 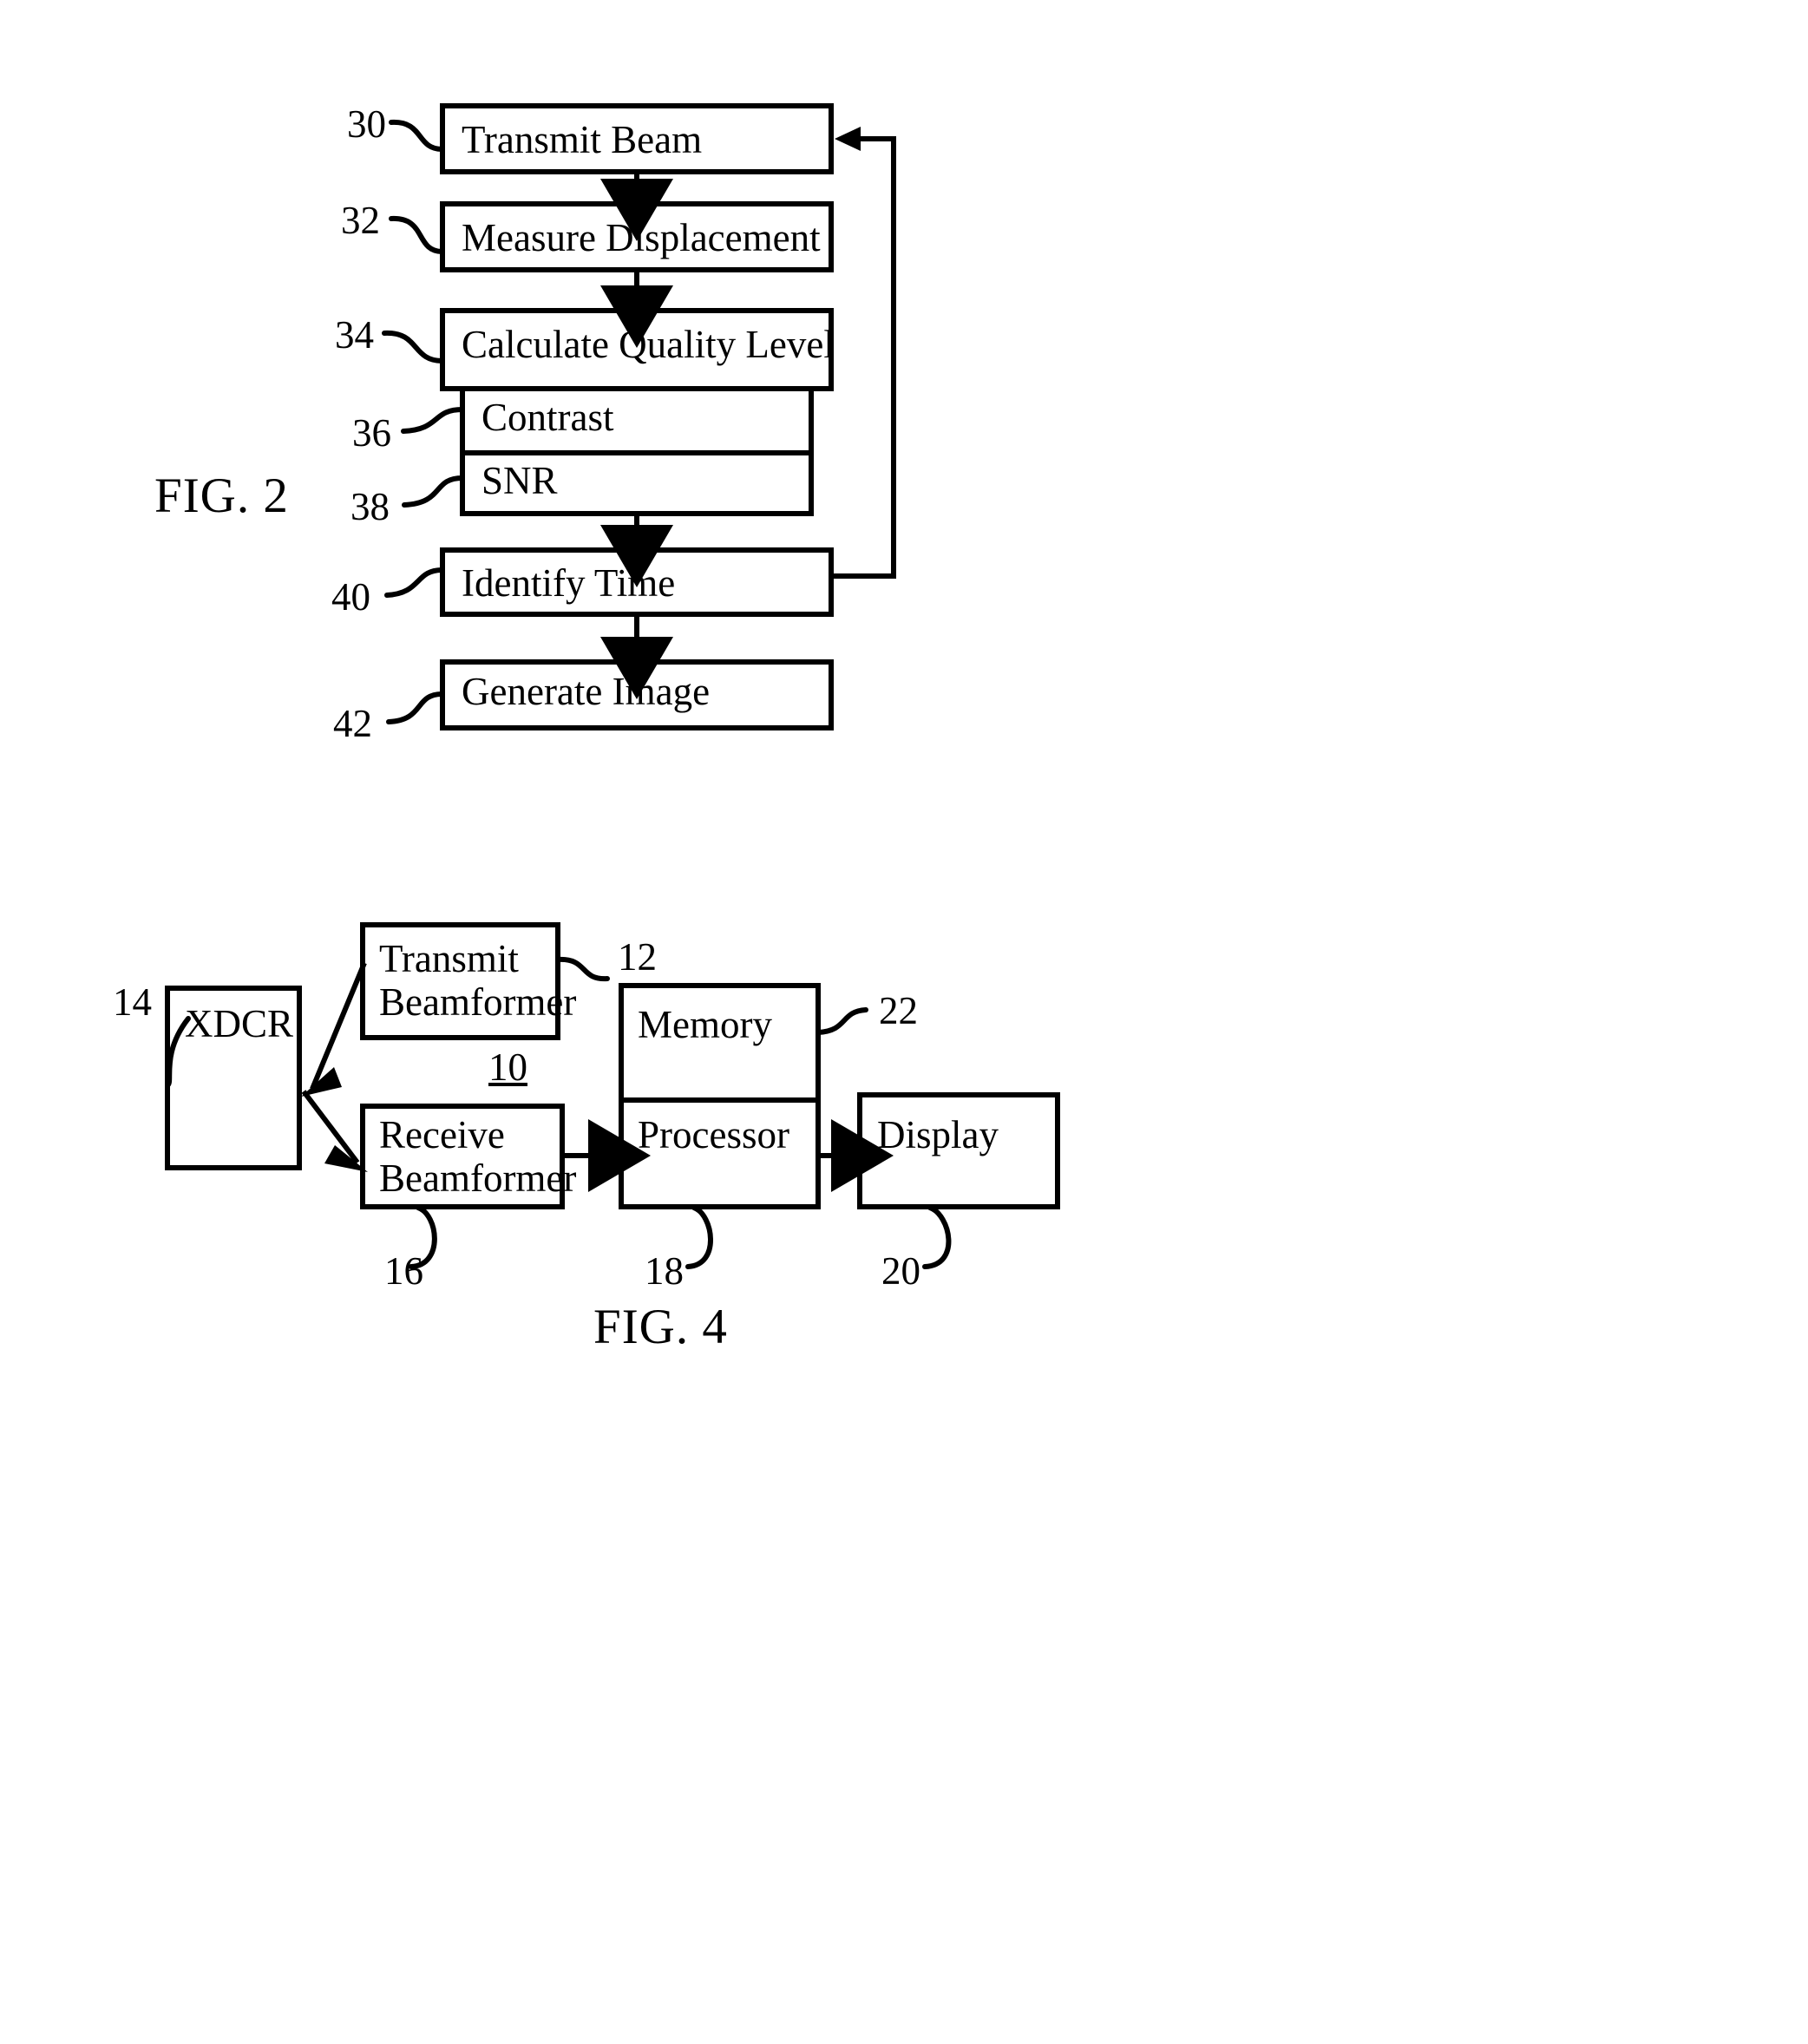 What do you see at coordinates (338, 1026) in the screenshot?
I see `arrow-tx-beamformer-to-xdcr` at bounding box center [338, 1026].